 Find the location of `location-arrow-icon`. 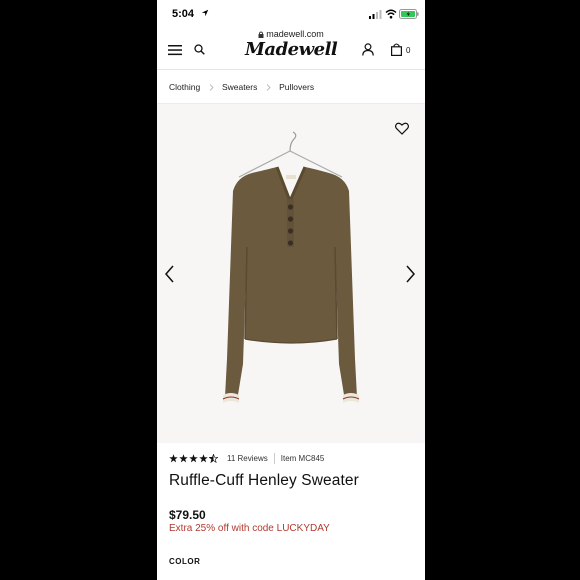

location-arrow-icon is located at coordinates (205, 13).